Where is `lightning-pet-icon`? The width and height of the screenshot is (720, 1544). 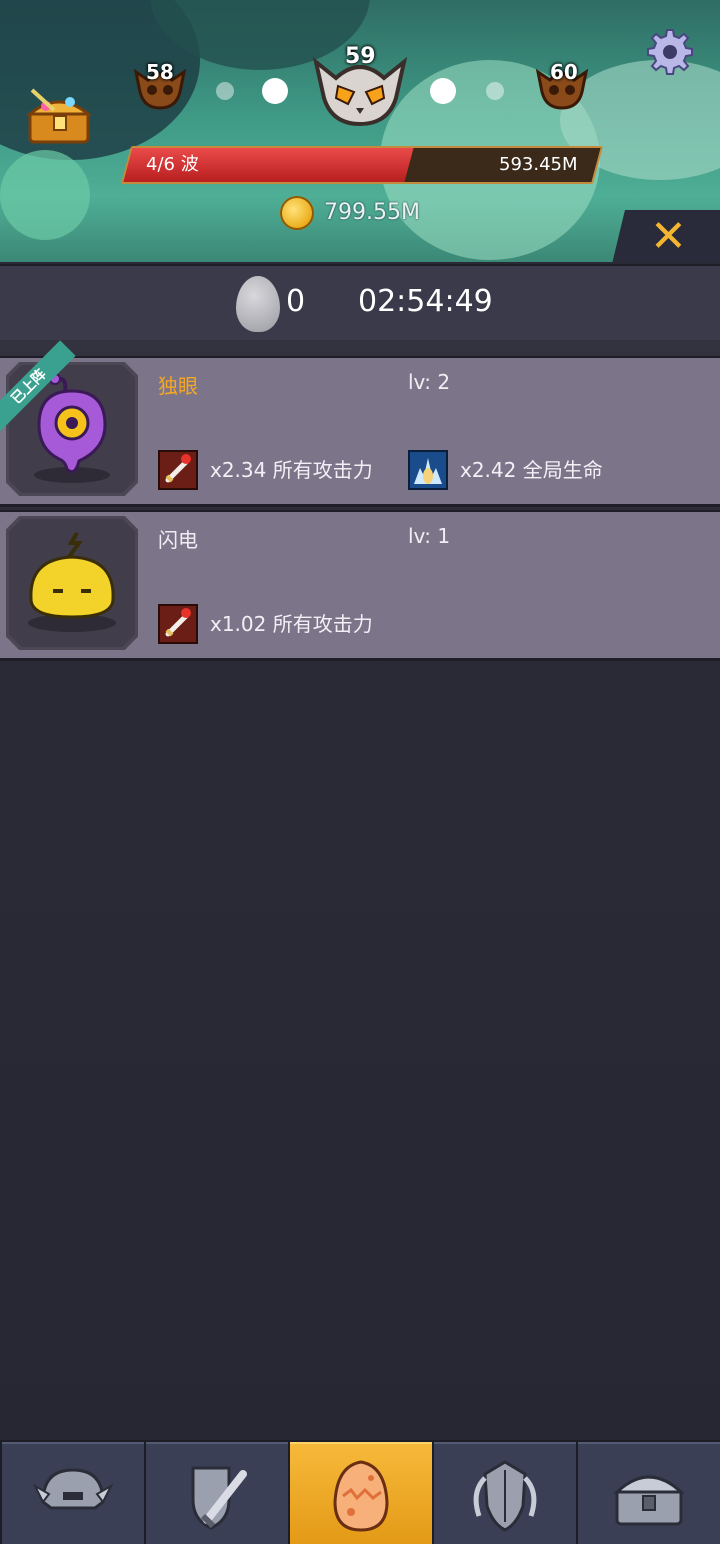 lightning-pet-icon is located at coordinates (72, 581).